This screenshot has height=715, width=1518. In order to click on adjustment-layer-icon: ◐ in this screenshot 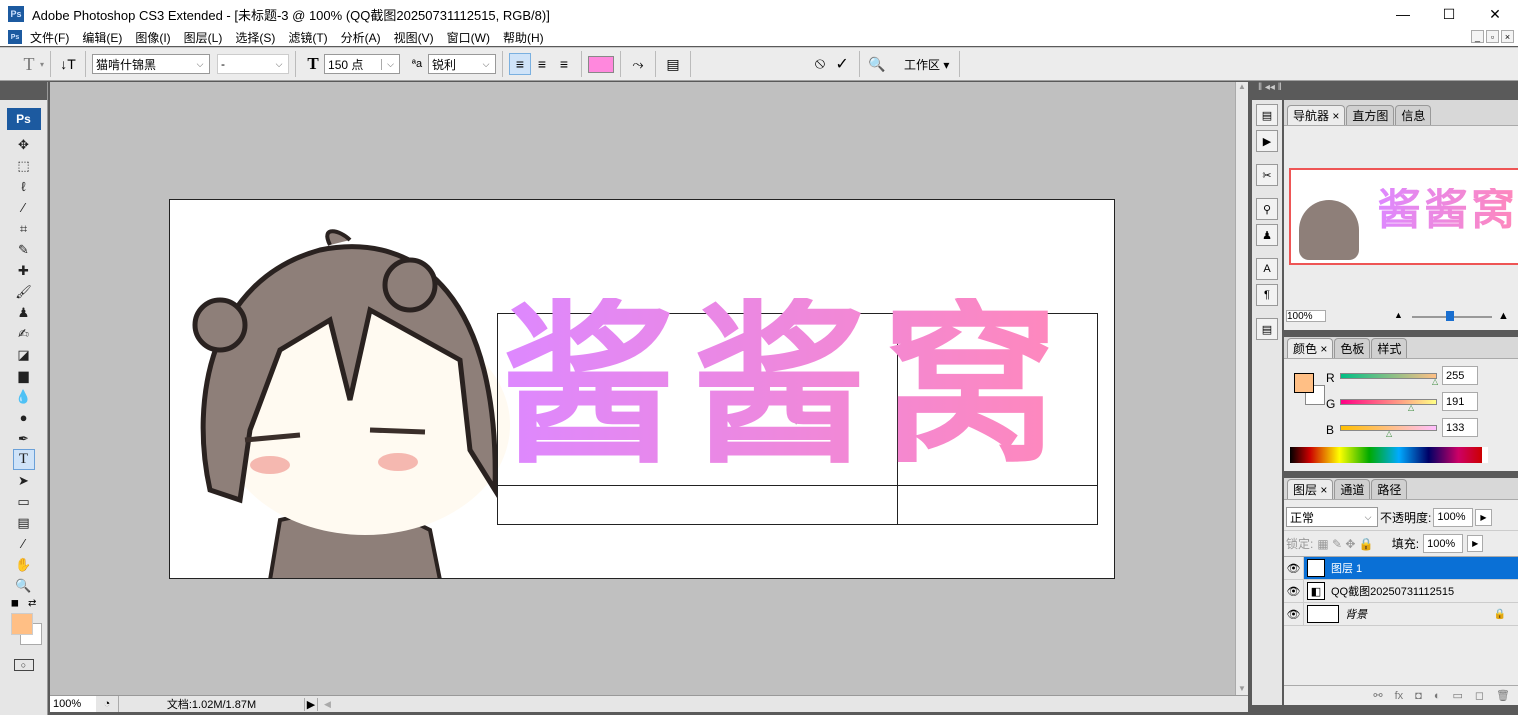, I will do `click(1437, 696)`.